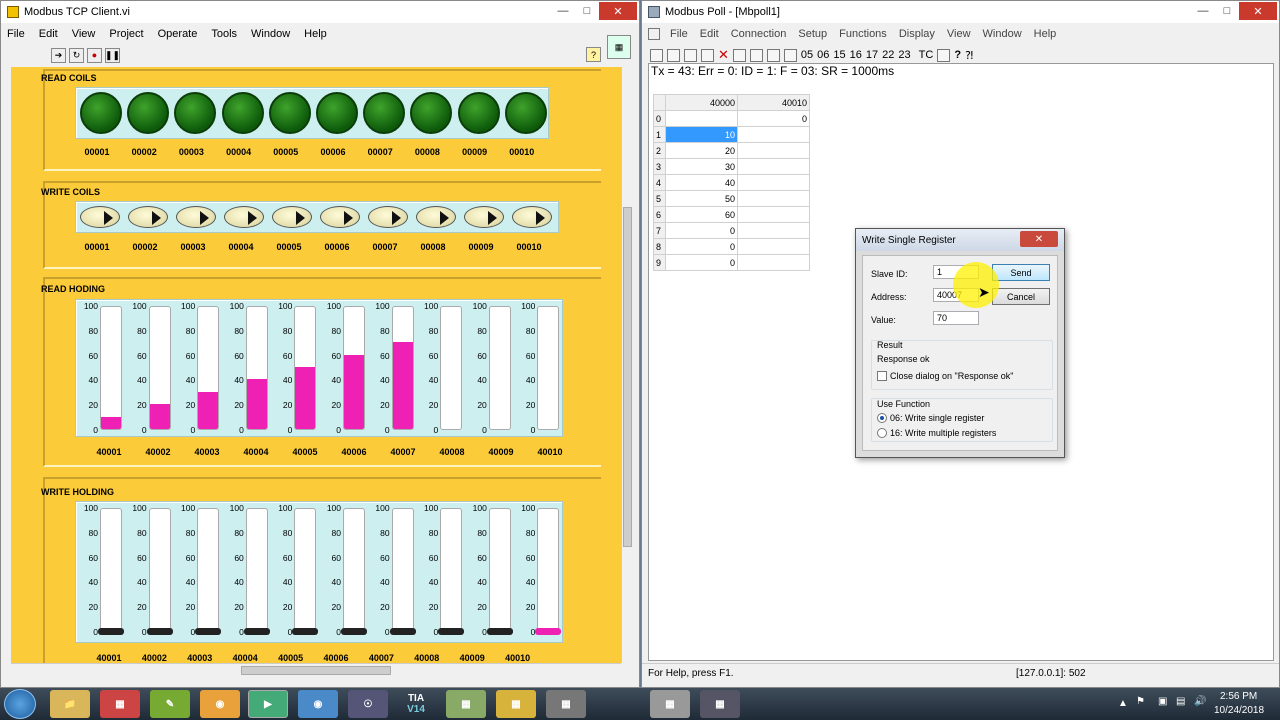  I want to click on about-help-icon: ?, so click(957, 55).